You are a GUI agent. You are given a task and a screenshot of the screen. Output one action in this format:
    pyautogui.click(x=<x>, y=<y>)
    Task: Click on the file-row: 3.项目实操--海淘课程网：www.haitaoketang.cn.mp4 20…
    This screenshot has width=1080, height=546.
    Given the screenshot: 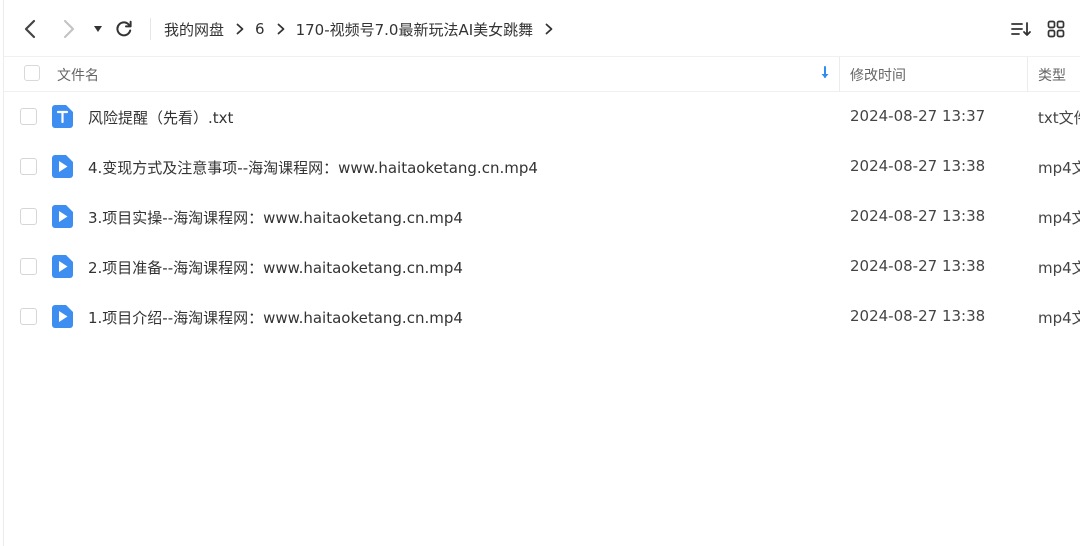 What is the action you would take?
    pyautogui.click(x=542, y=217)
    